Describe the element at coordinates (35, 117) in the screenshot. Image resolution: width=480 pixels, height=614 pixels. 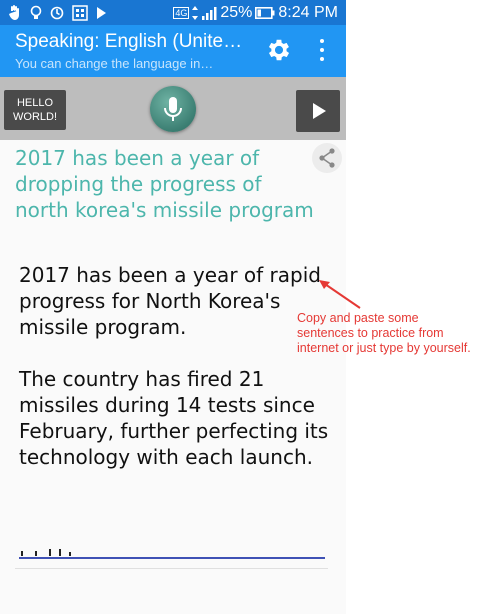
I see `hello-label-line2: WORLD!` at that location.